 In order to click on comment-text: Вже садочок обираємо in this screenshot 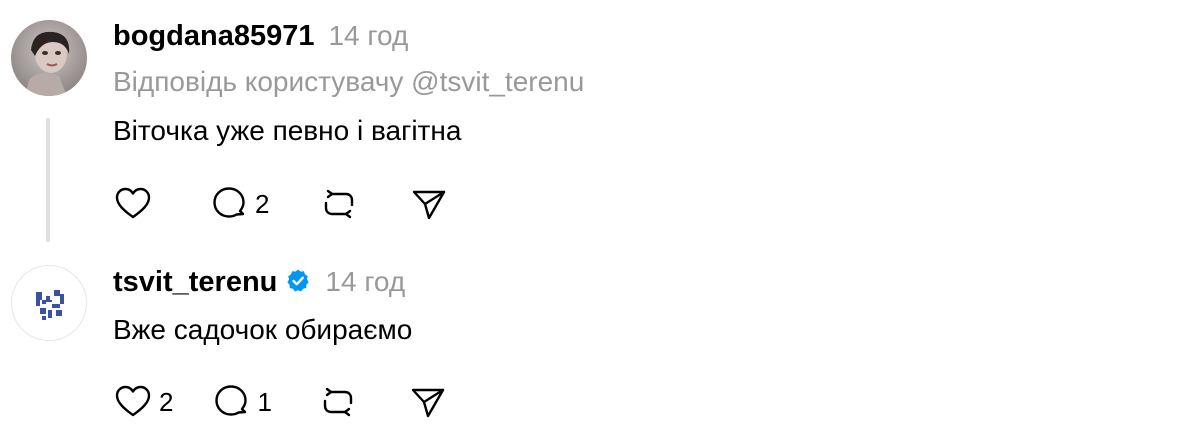, I will do `click(263, 329)`.